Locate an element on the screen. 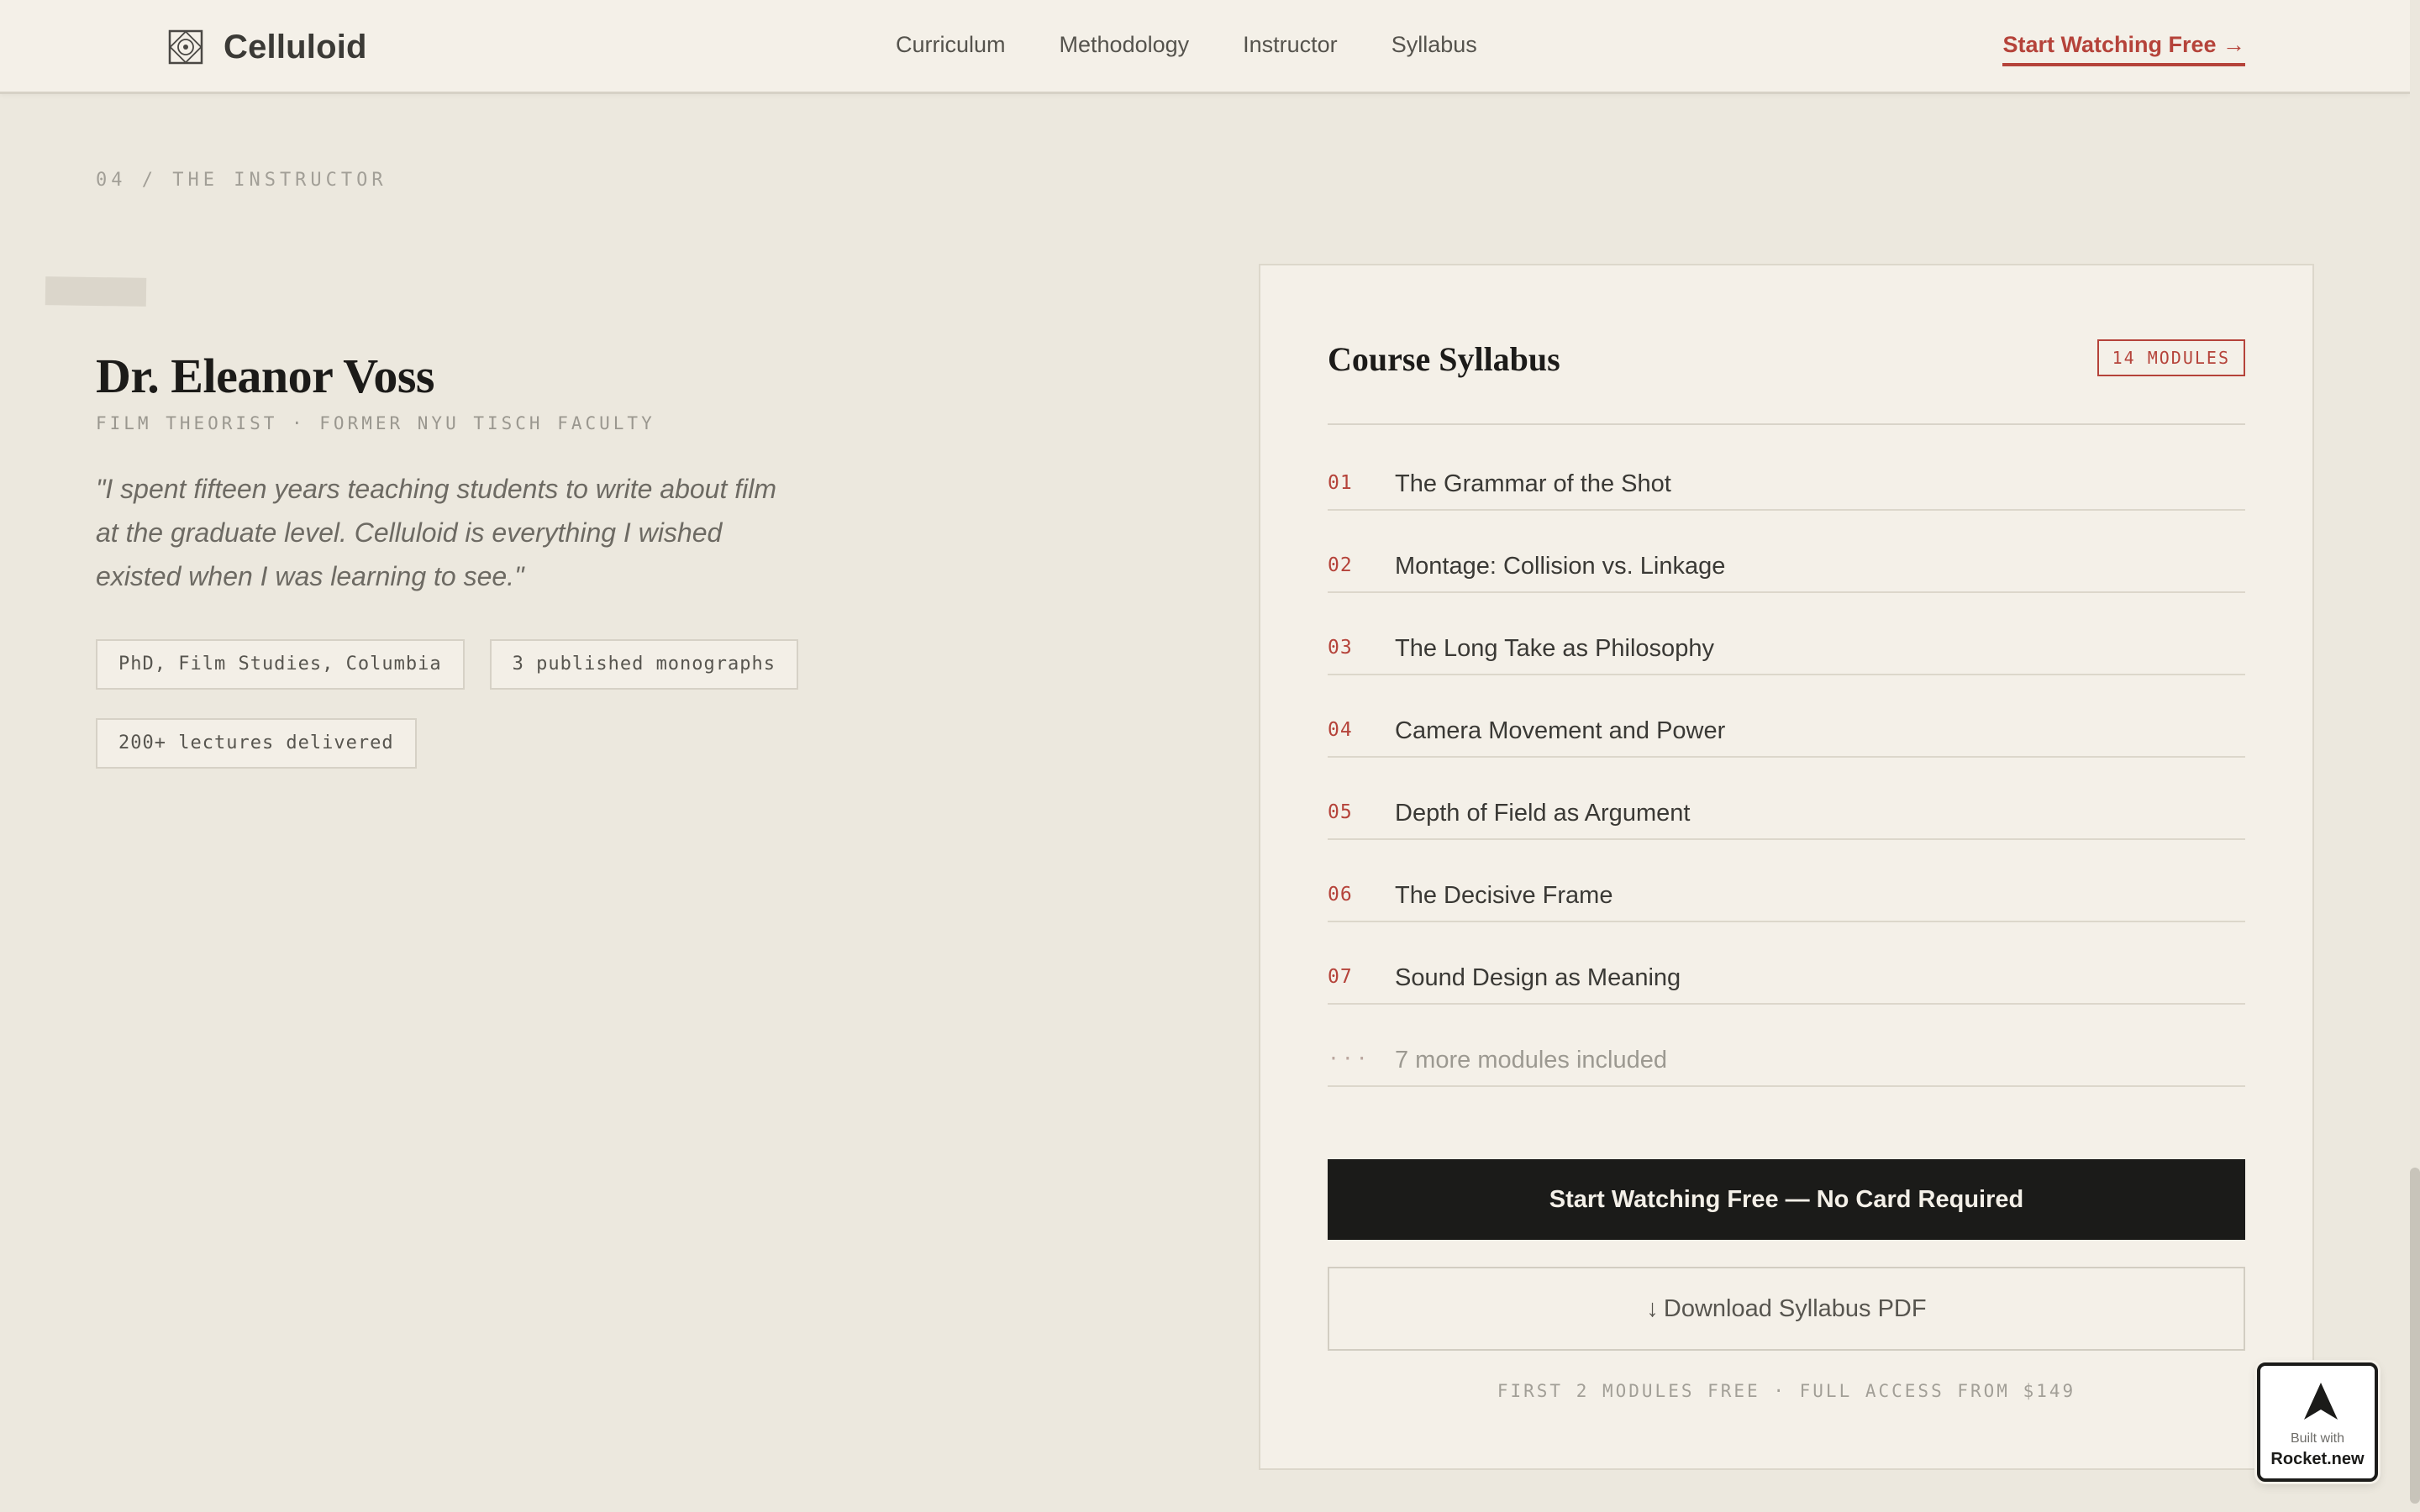  module-number: 02 is located at coordinates (1341, 565).